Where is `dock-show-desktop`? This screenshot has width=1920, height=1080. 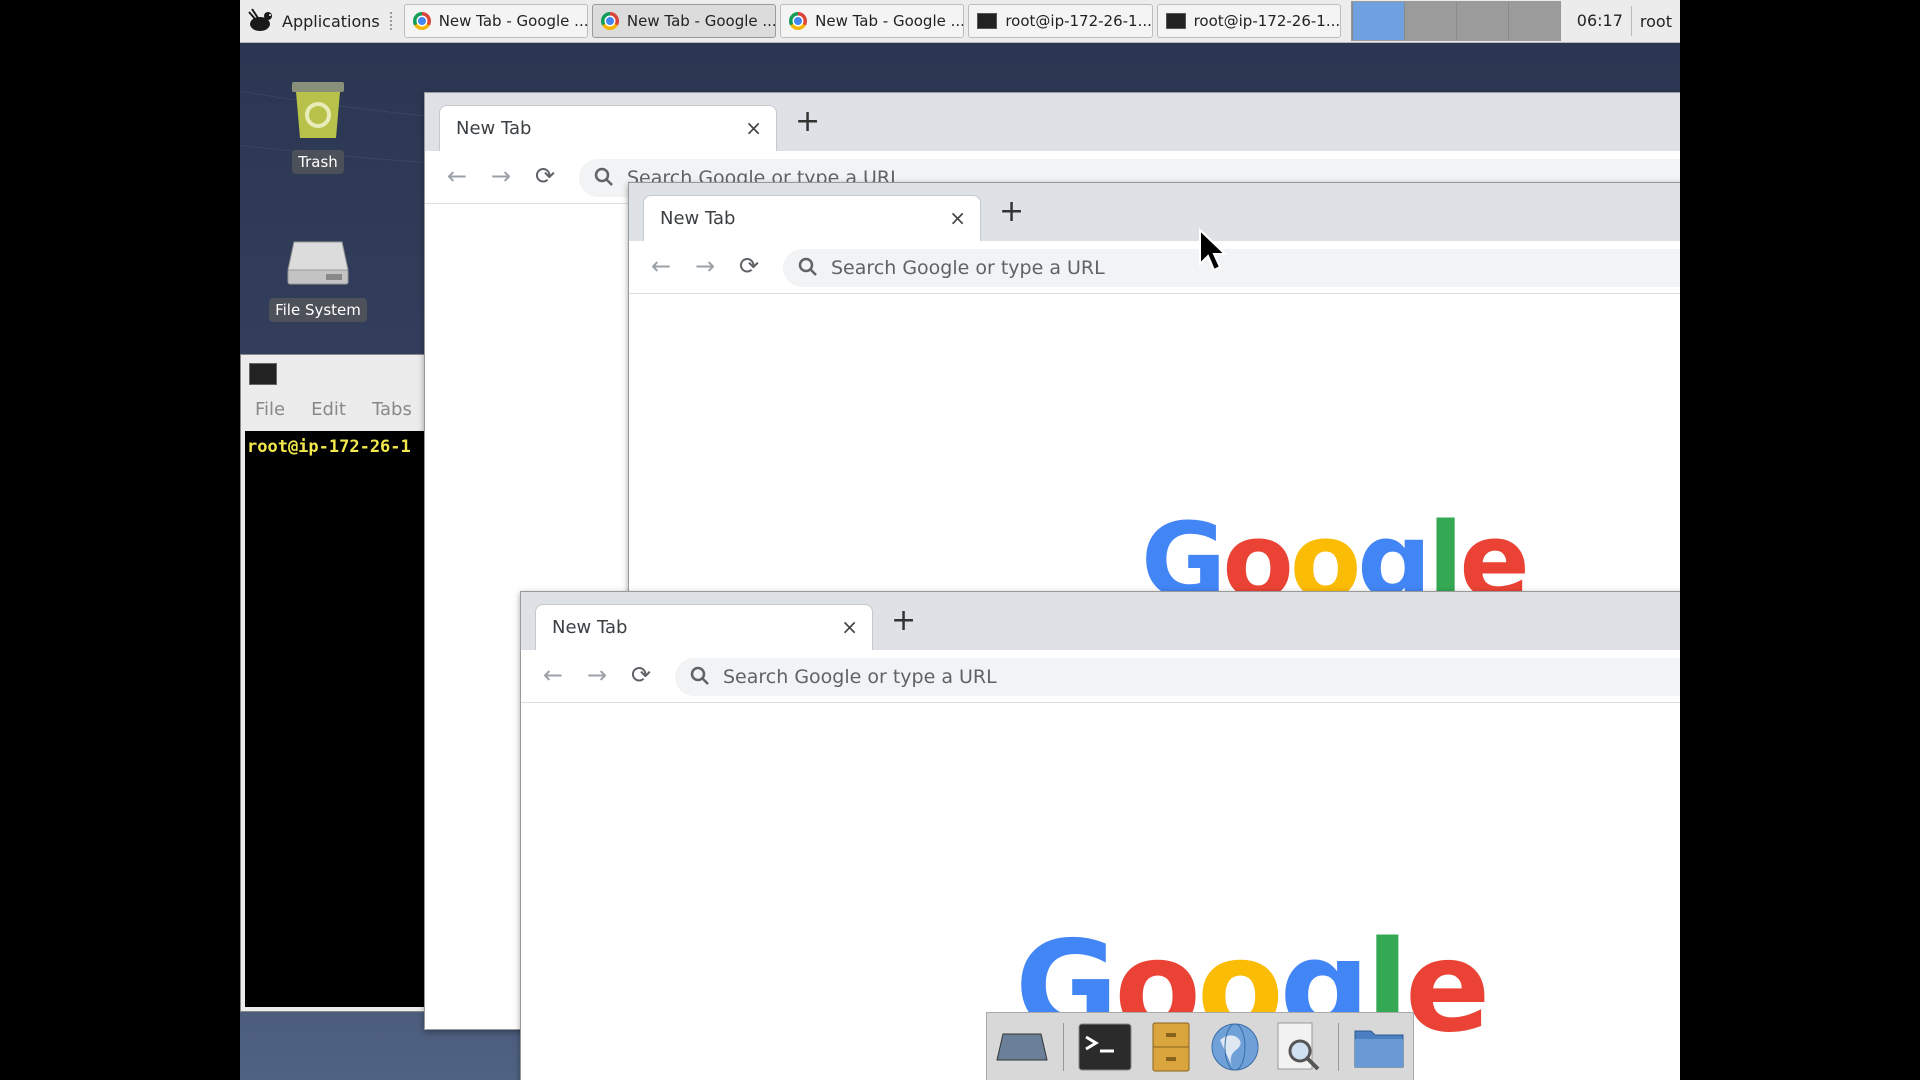
dock-show-desktop is located at coordinates (1022, 1047).